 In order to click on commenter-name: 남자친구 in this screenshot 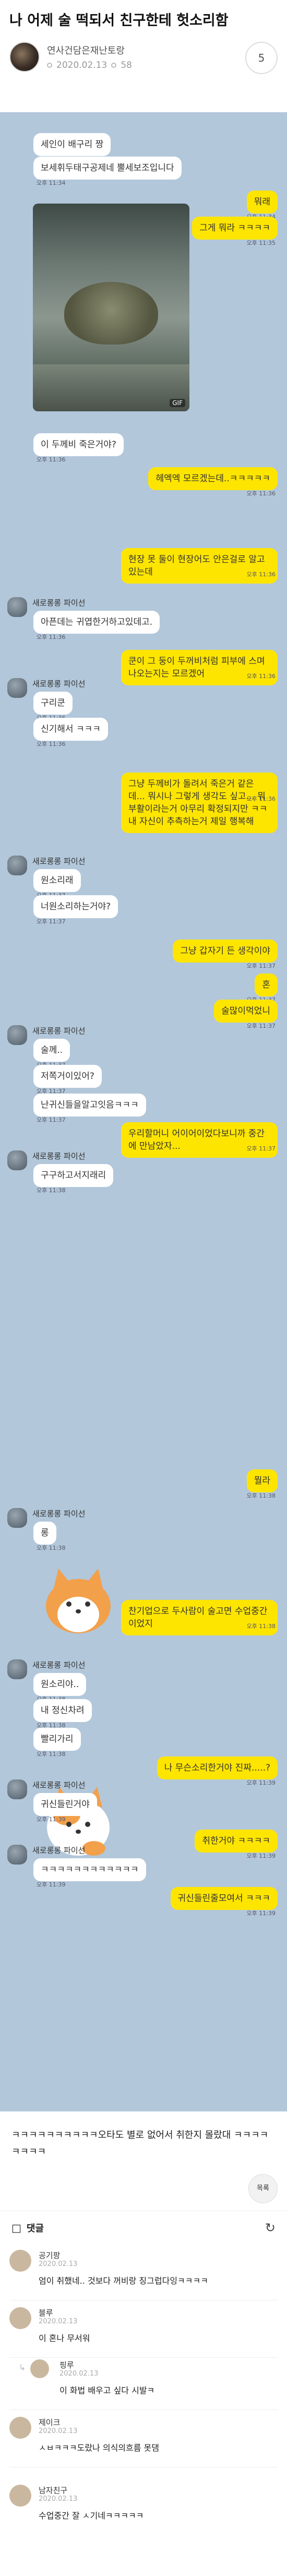, I will do `click(53, 2490)`.